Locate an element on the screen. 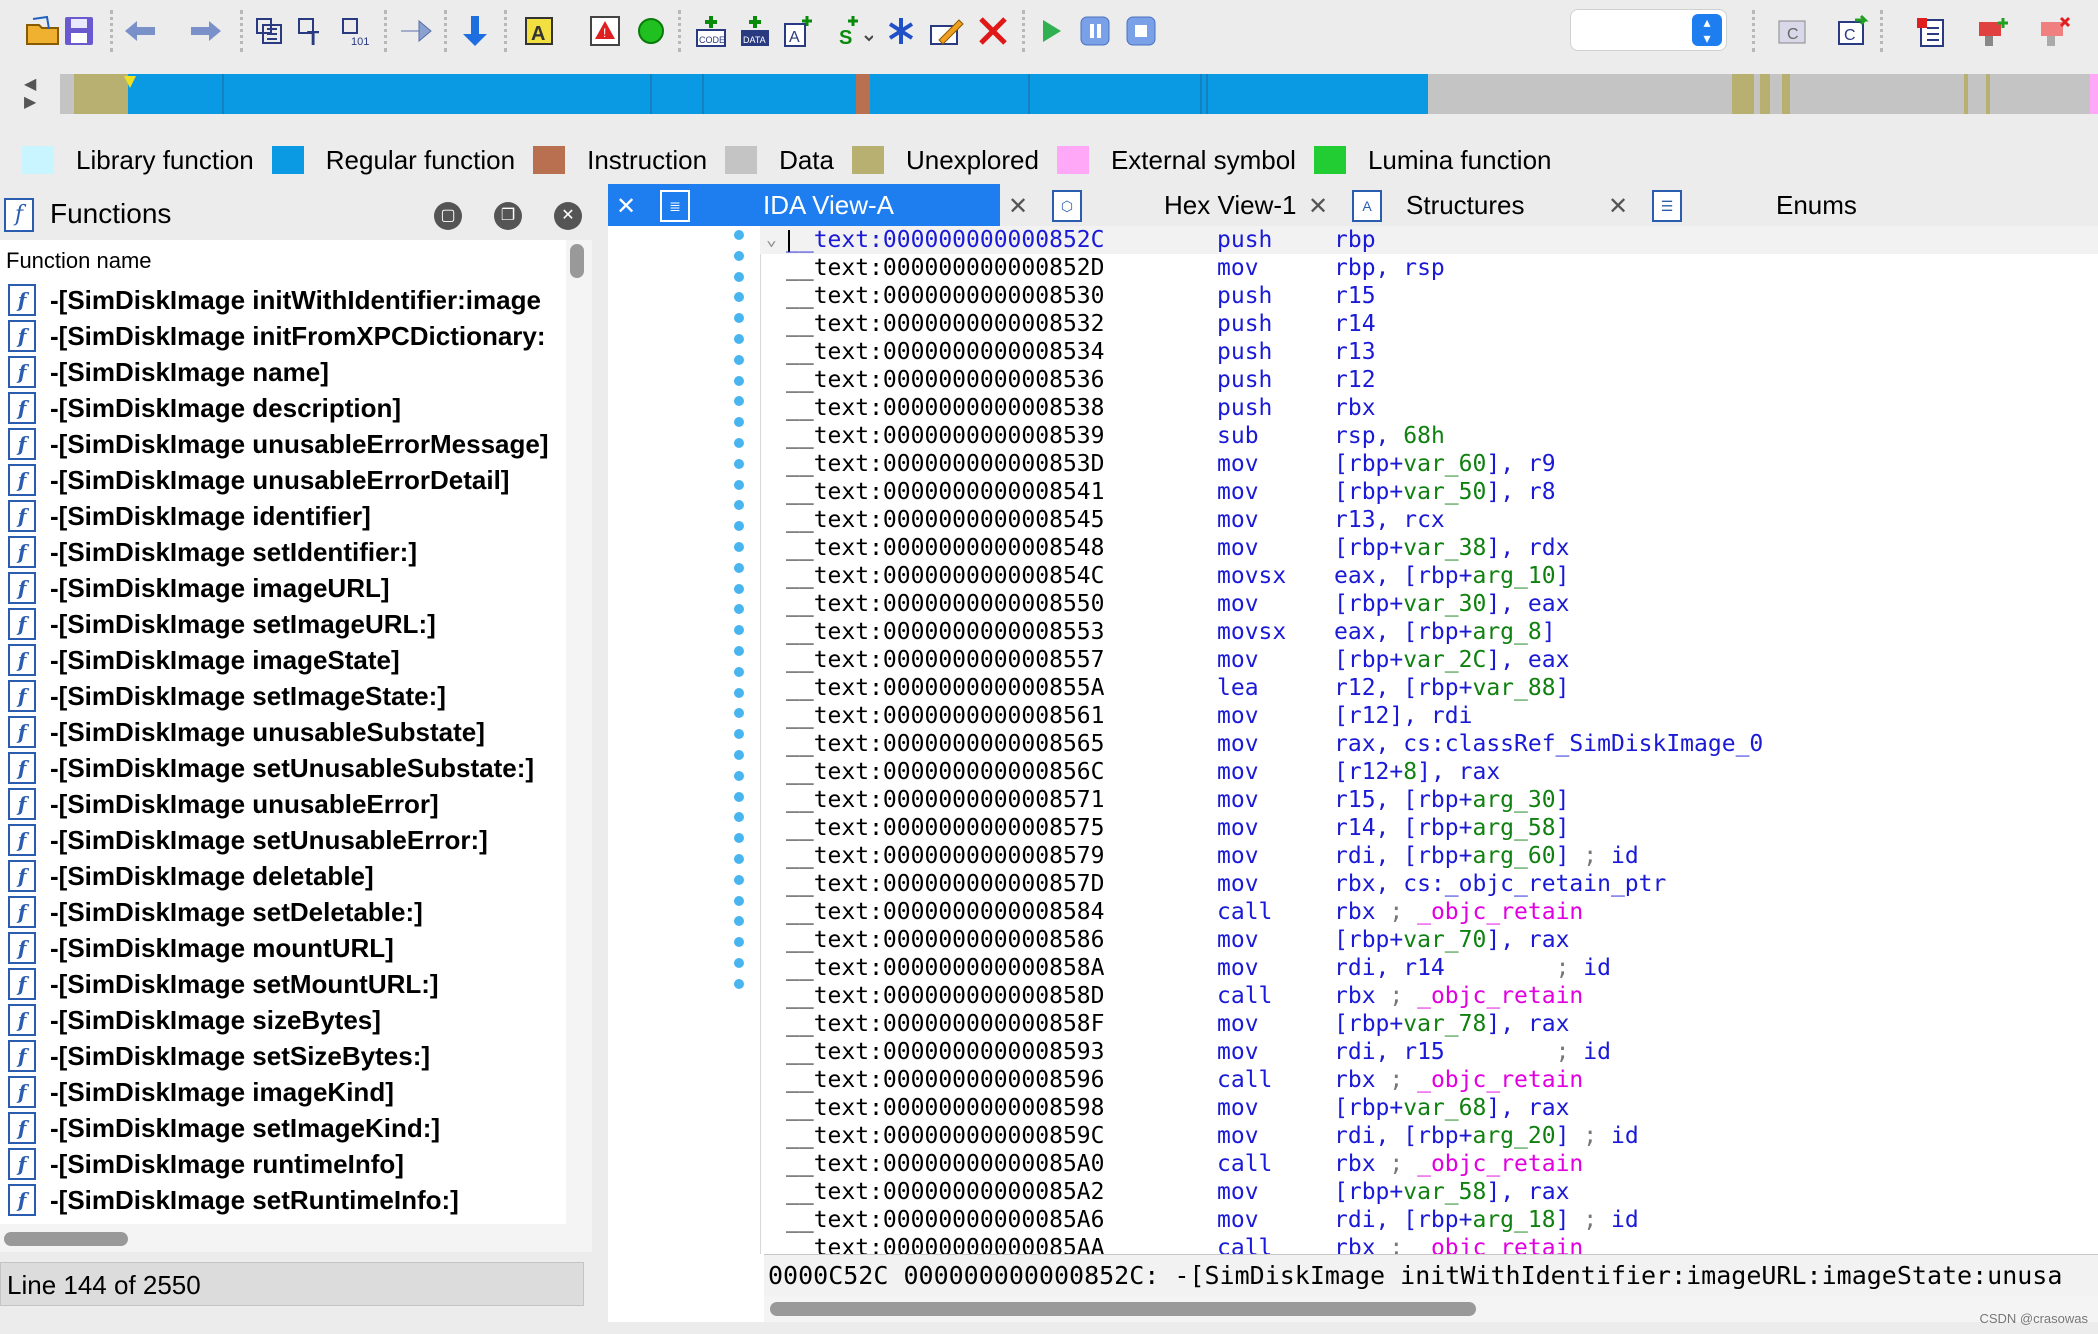  minimize-panel-button: ▢ is located at coordinates (448, 216).